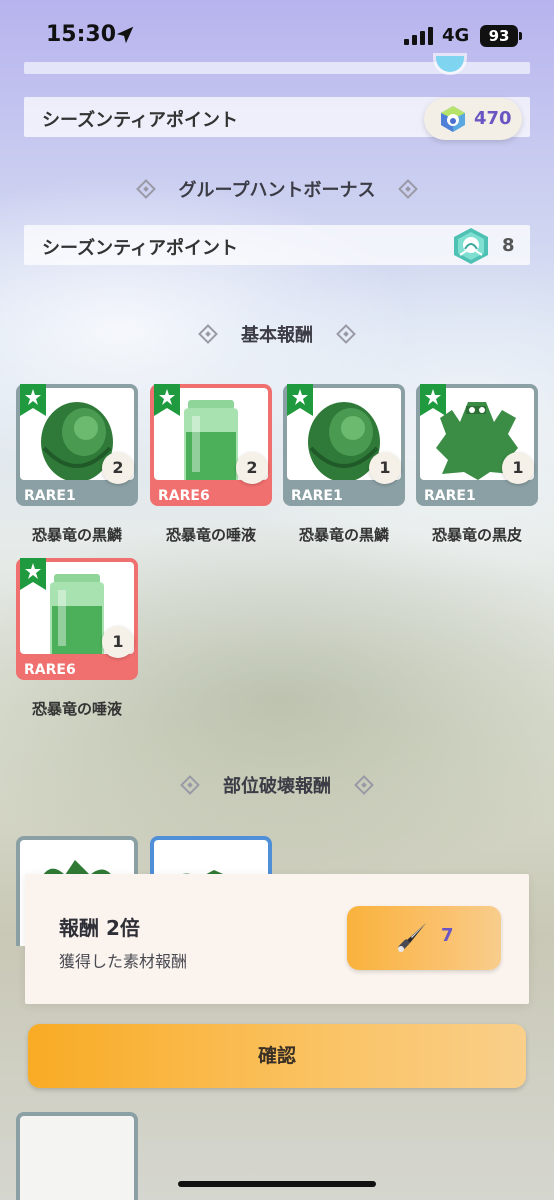 The width and height of the screenshot is (554, 1200). What do you see at coordinates (471, 246) in the screenshot?
I see `medal-icon` at bounding box center [471, 246].